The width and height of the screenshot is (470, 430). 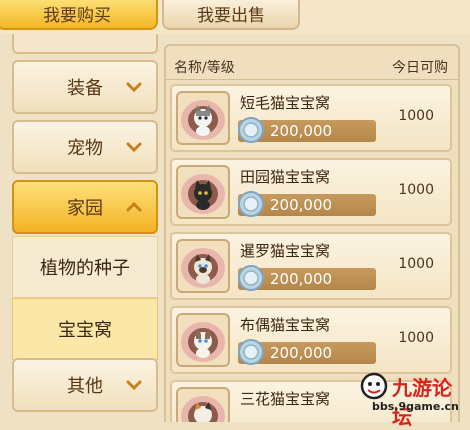 What do you see at coordinates (311, 118) in the screenshot?
I see `item-row: 短毛猫宝宝窝 200,000 1000` at bounding box center [311, 118].